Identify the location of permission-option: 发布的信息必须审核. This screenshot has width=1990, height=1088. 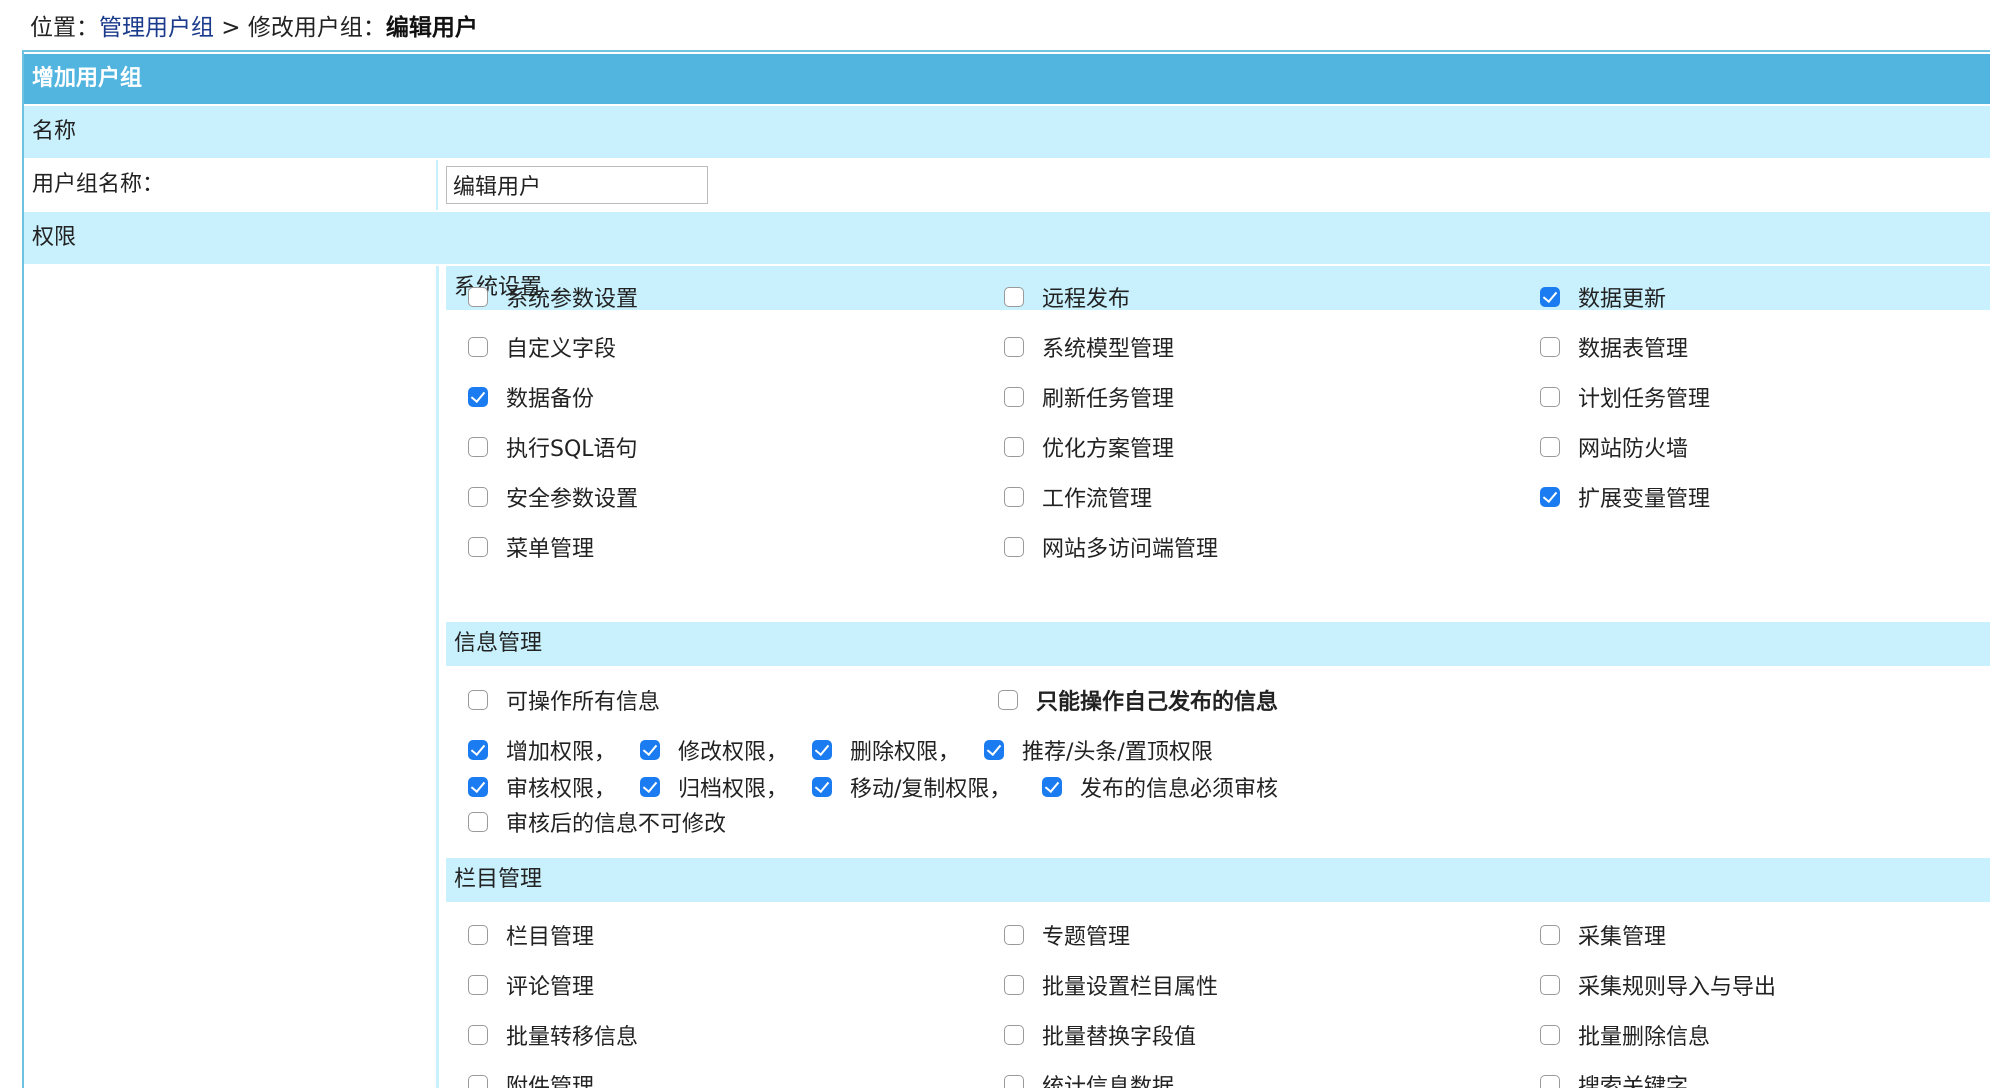
(1160, 787).